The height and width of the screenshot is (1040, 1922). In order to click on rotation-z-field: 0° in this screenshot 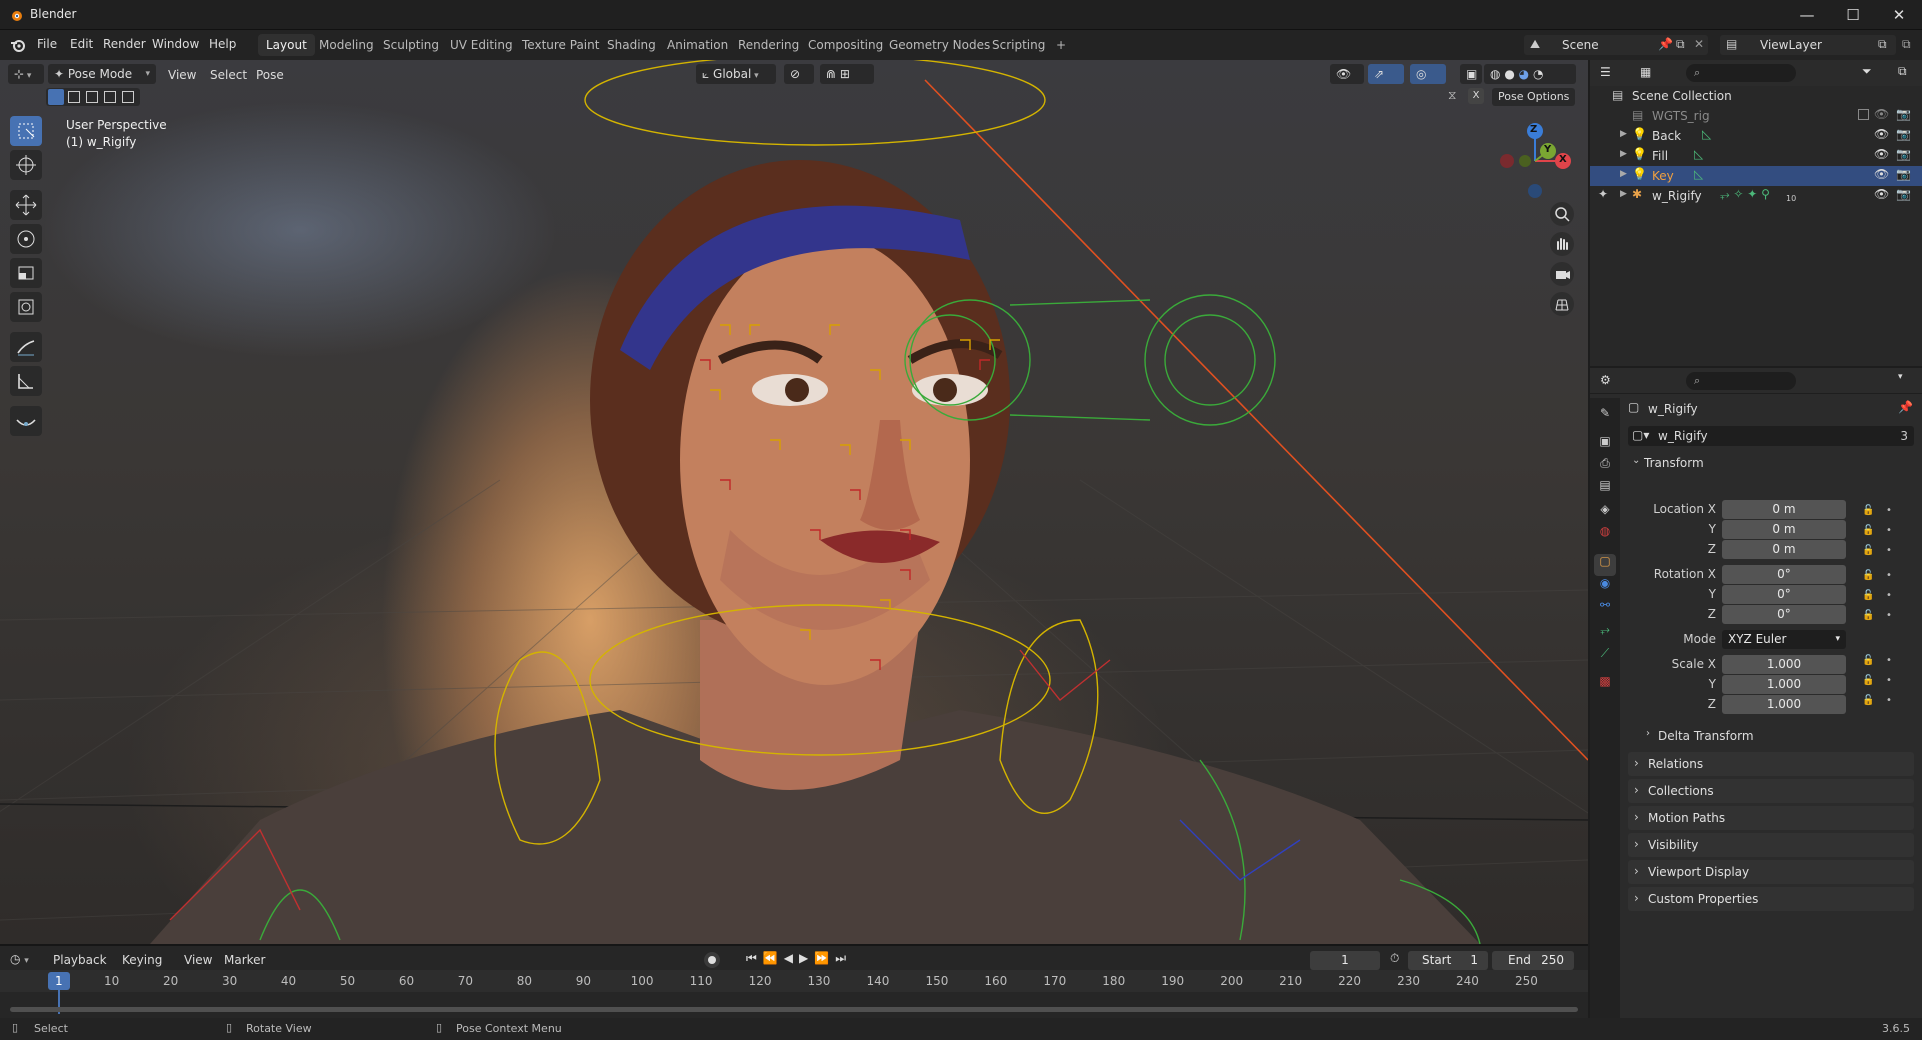, I will do `click(1784, 614)`.